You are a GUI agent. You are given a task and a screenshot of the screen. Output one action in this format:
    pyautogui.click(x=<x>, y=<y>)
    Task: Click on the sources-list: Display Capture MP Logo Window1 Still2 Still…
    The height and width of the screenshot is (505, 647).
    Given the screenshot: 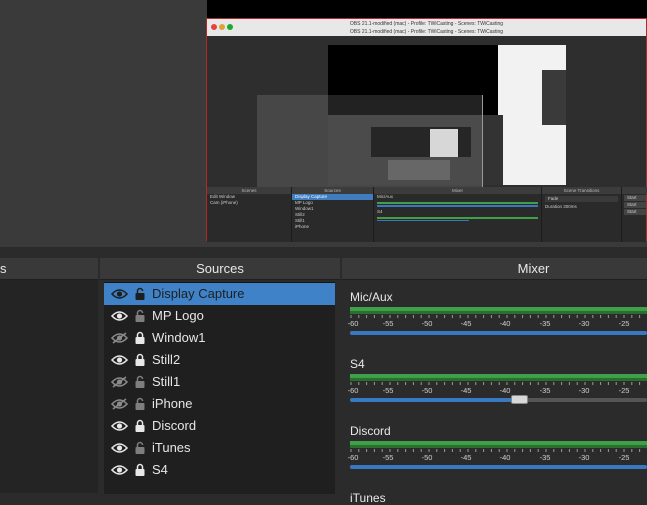 What is the action you would take?
    pyautogui.click(x=219, y=388)
    